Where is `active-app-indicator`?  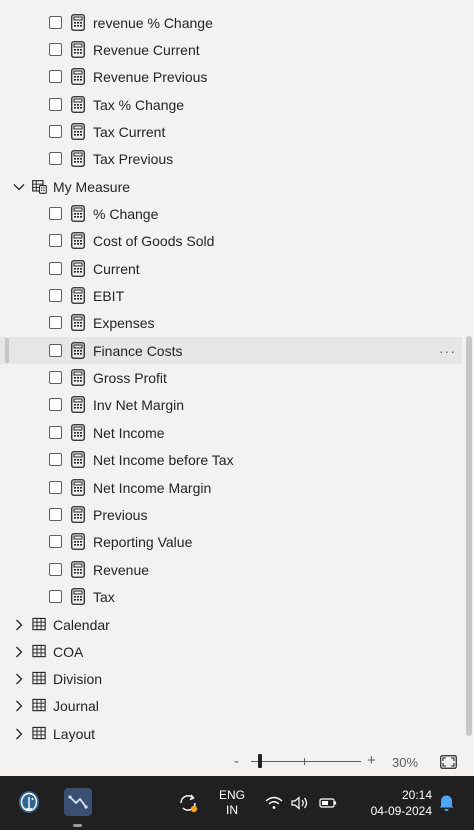
active-app-indicator is located at coordinates (77, 825).